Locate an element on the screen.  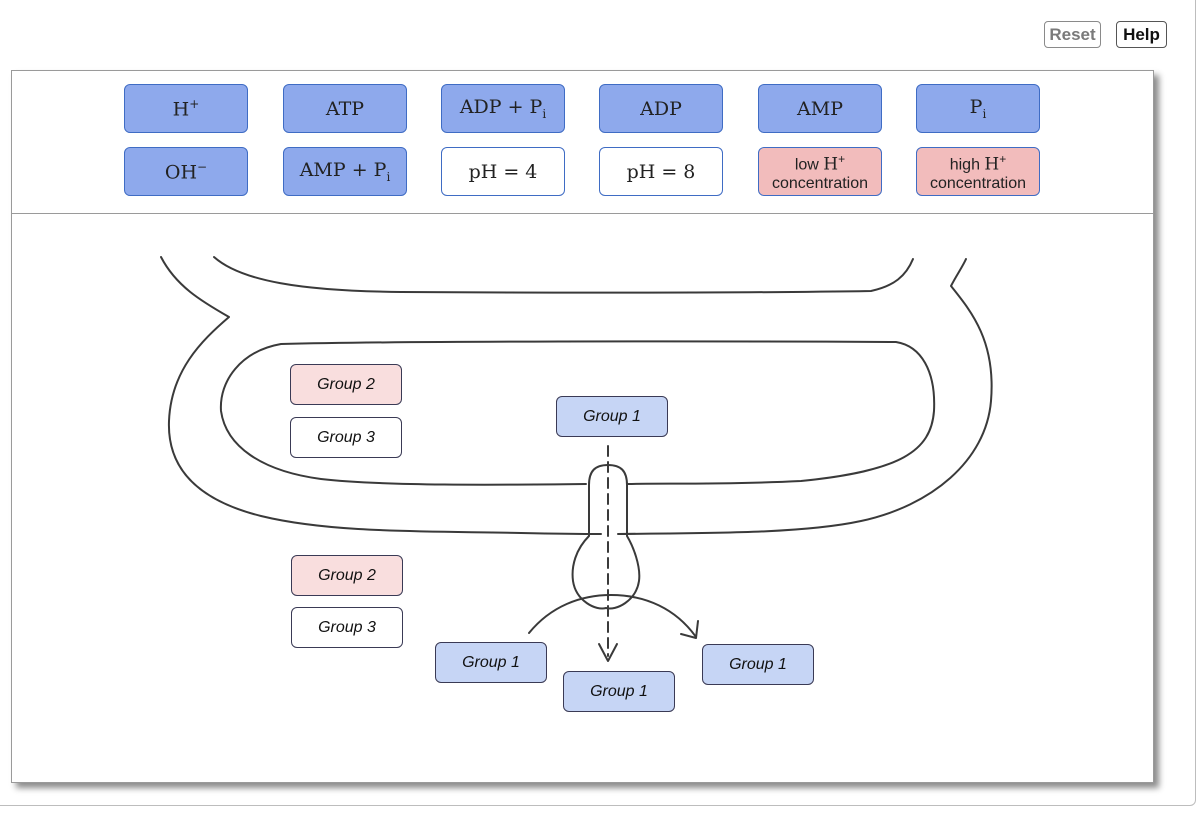
drop-target-arrow-center-group-1: Group 1 is located at coordinates (619, 691).